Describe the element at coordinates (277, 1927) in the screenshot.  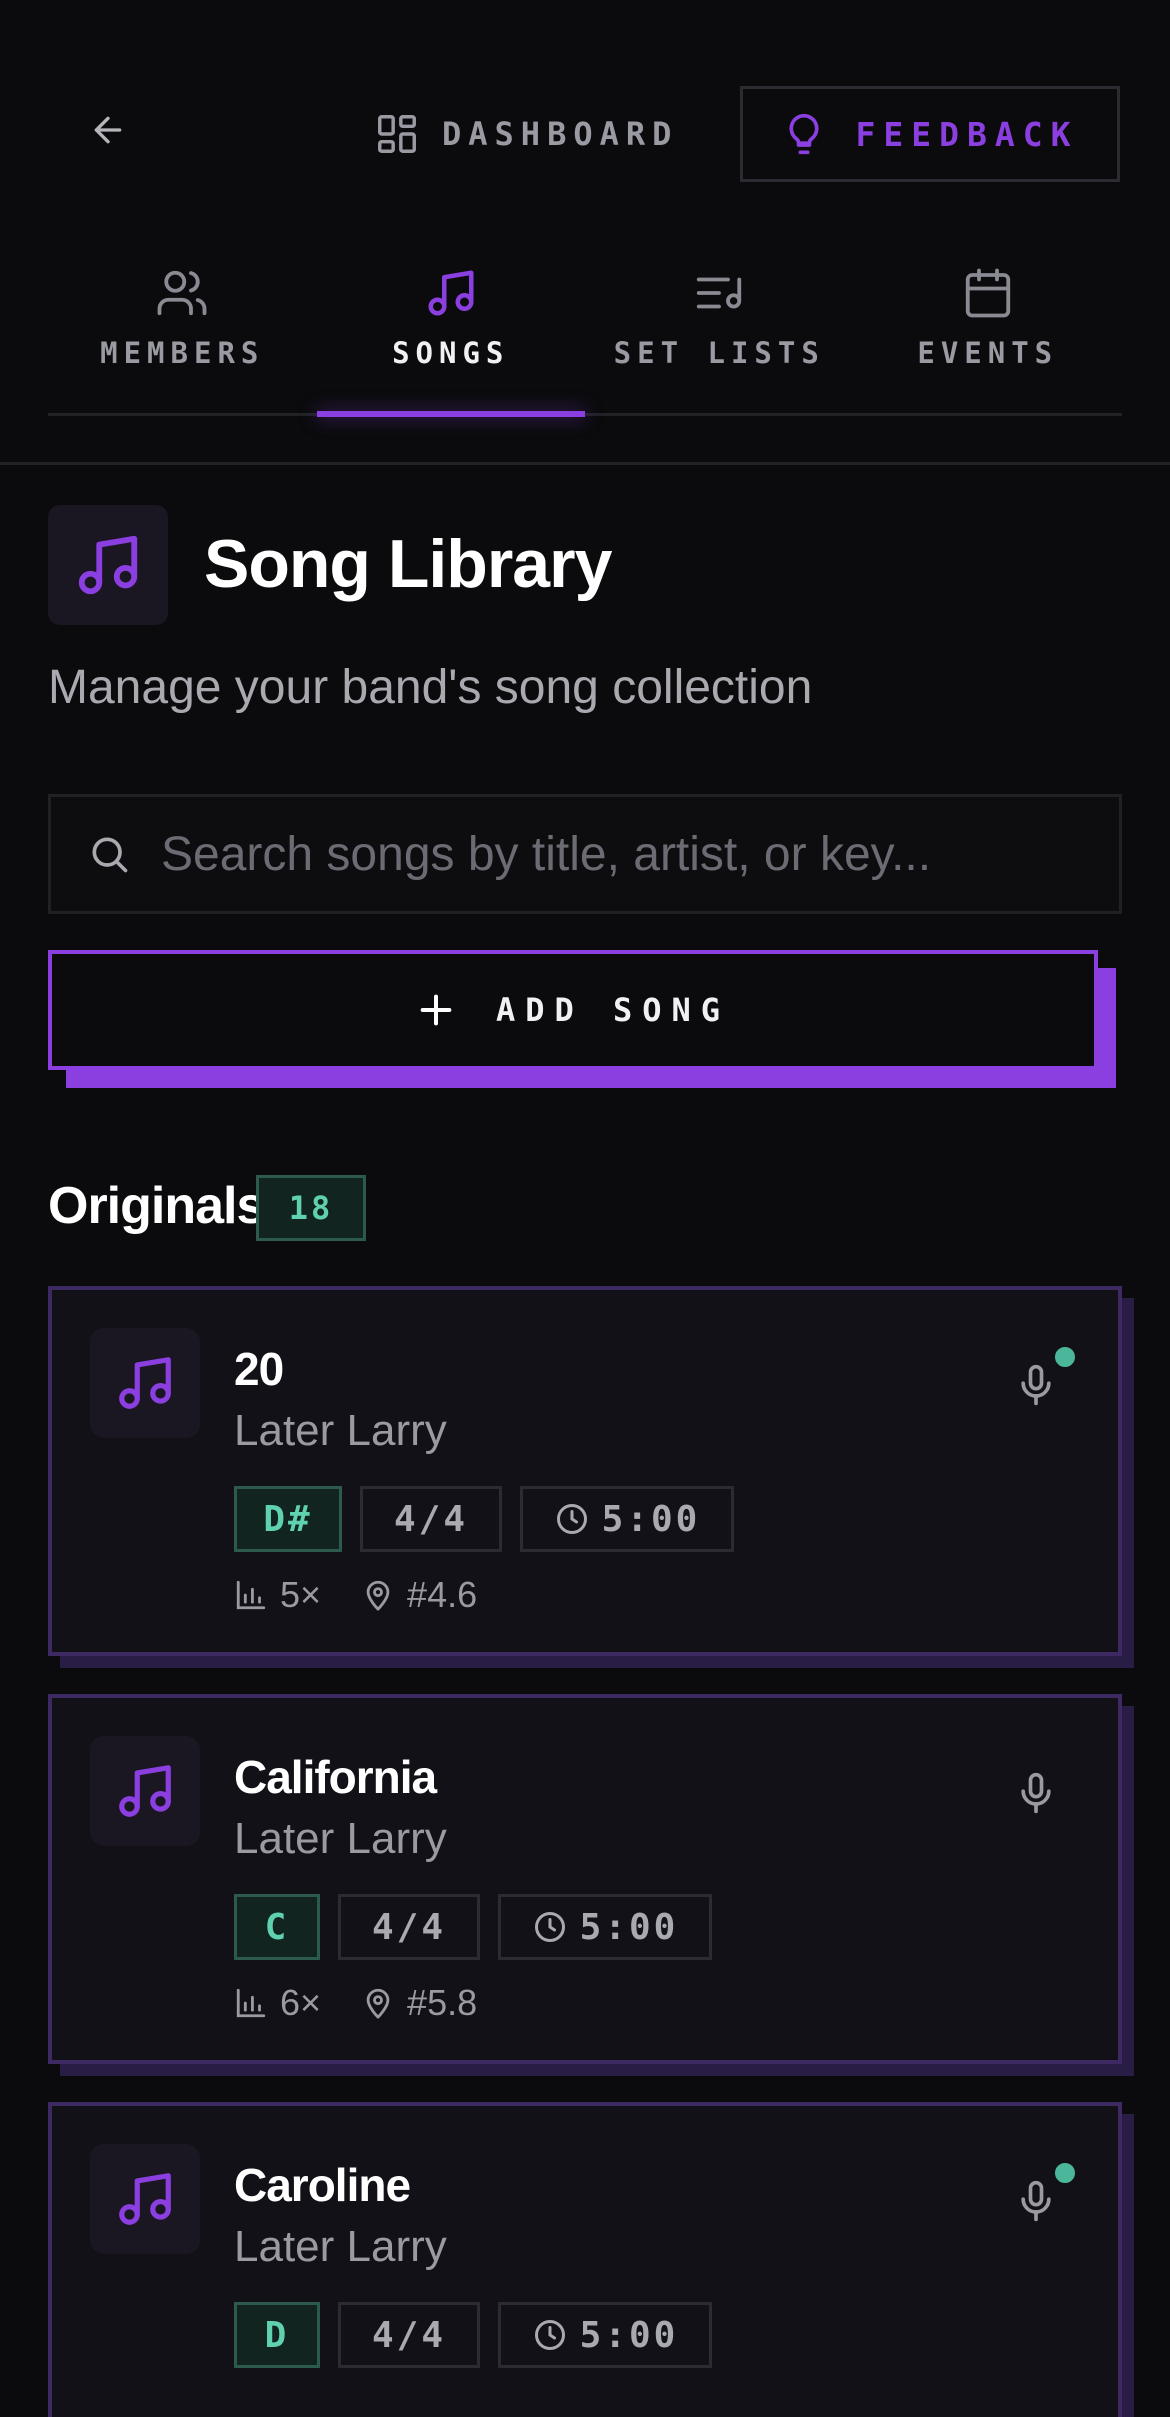
I see `key-badge: C` at that location.